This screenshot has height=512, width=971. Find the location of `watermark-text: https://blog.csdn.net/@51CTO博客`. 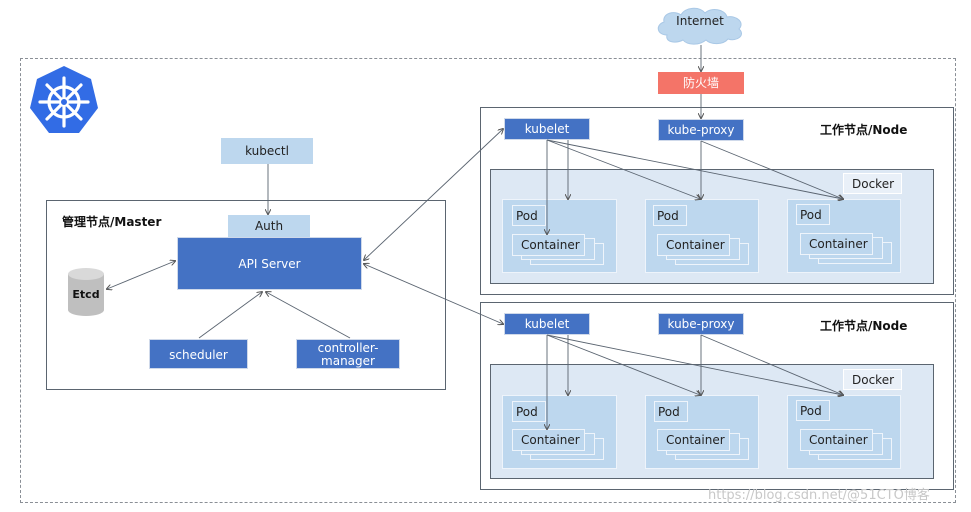

watermark-text: https://blog.csdn.net/@51CTO博客 is located at coordinates (819, 495).